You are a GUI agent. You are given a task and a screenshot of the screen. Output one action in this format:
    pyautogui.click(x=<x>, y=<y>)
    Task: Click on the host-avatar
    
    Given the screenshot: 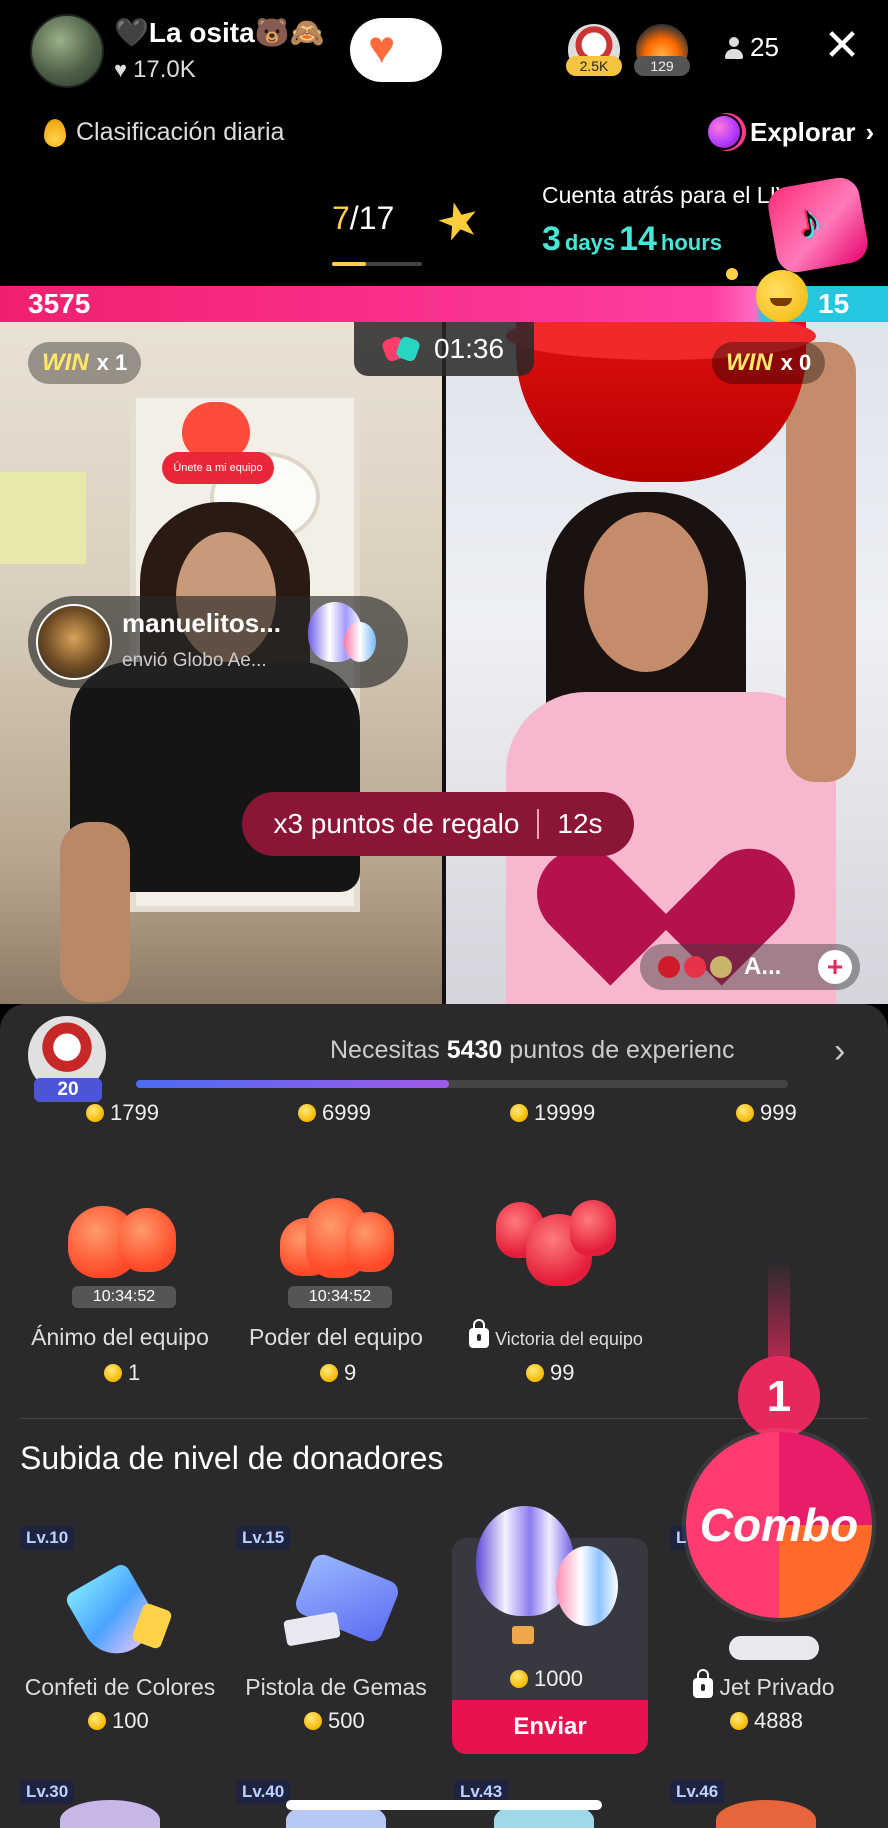 What is the action you would take?
    pyautogui.click(x=67, y=51)
    